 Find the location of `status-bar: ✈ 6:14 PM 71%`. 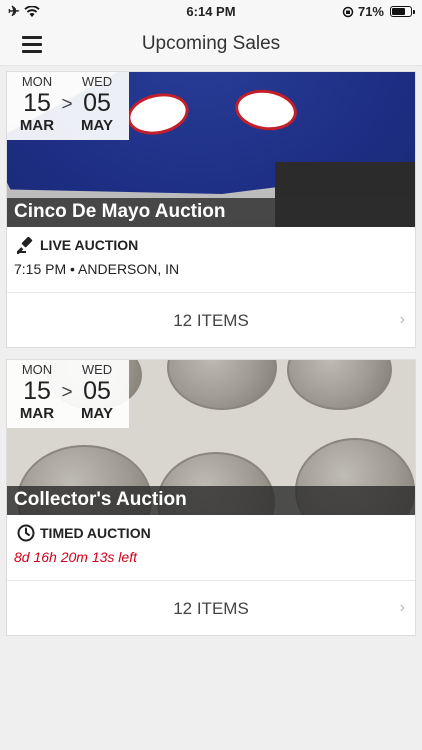

status-bar: ✈ 6:14 PM 71% is located at coordinates (211, 12).